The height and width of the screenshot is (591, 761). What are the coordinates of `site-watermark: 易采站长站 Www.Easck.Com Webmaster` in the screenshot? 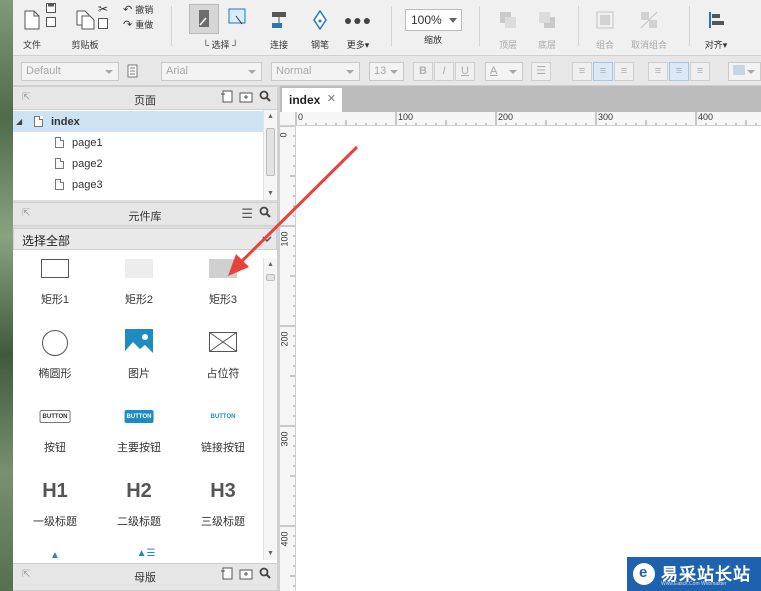 It's located at (694, 574).